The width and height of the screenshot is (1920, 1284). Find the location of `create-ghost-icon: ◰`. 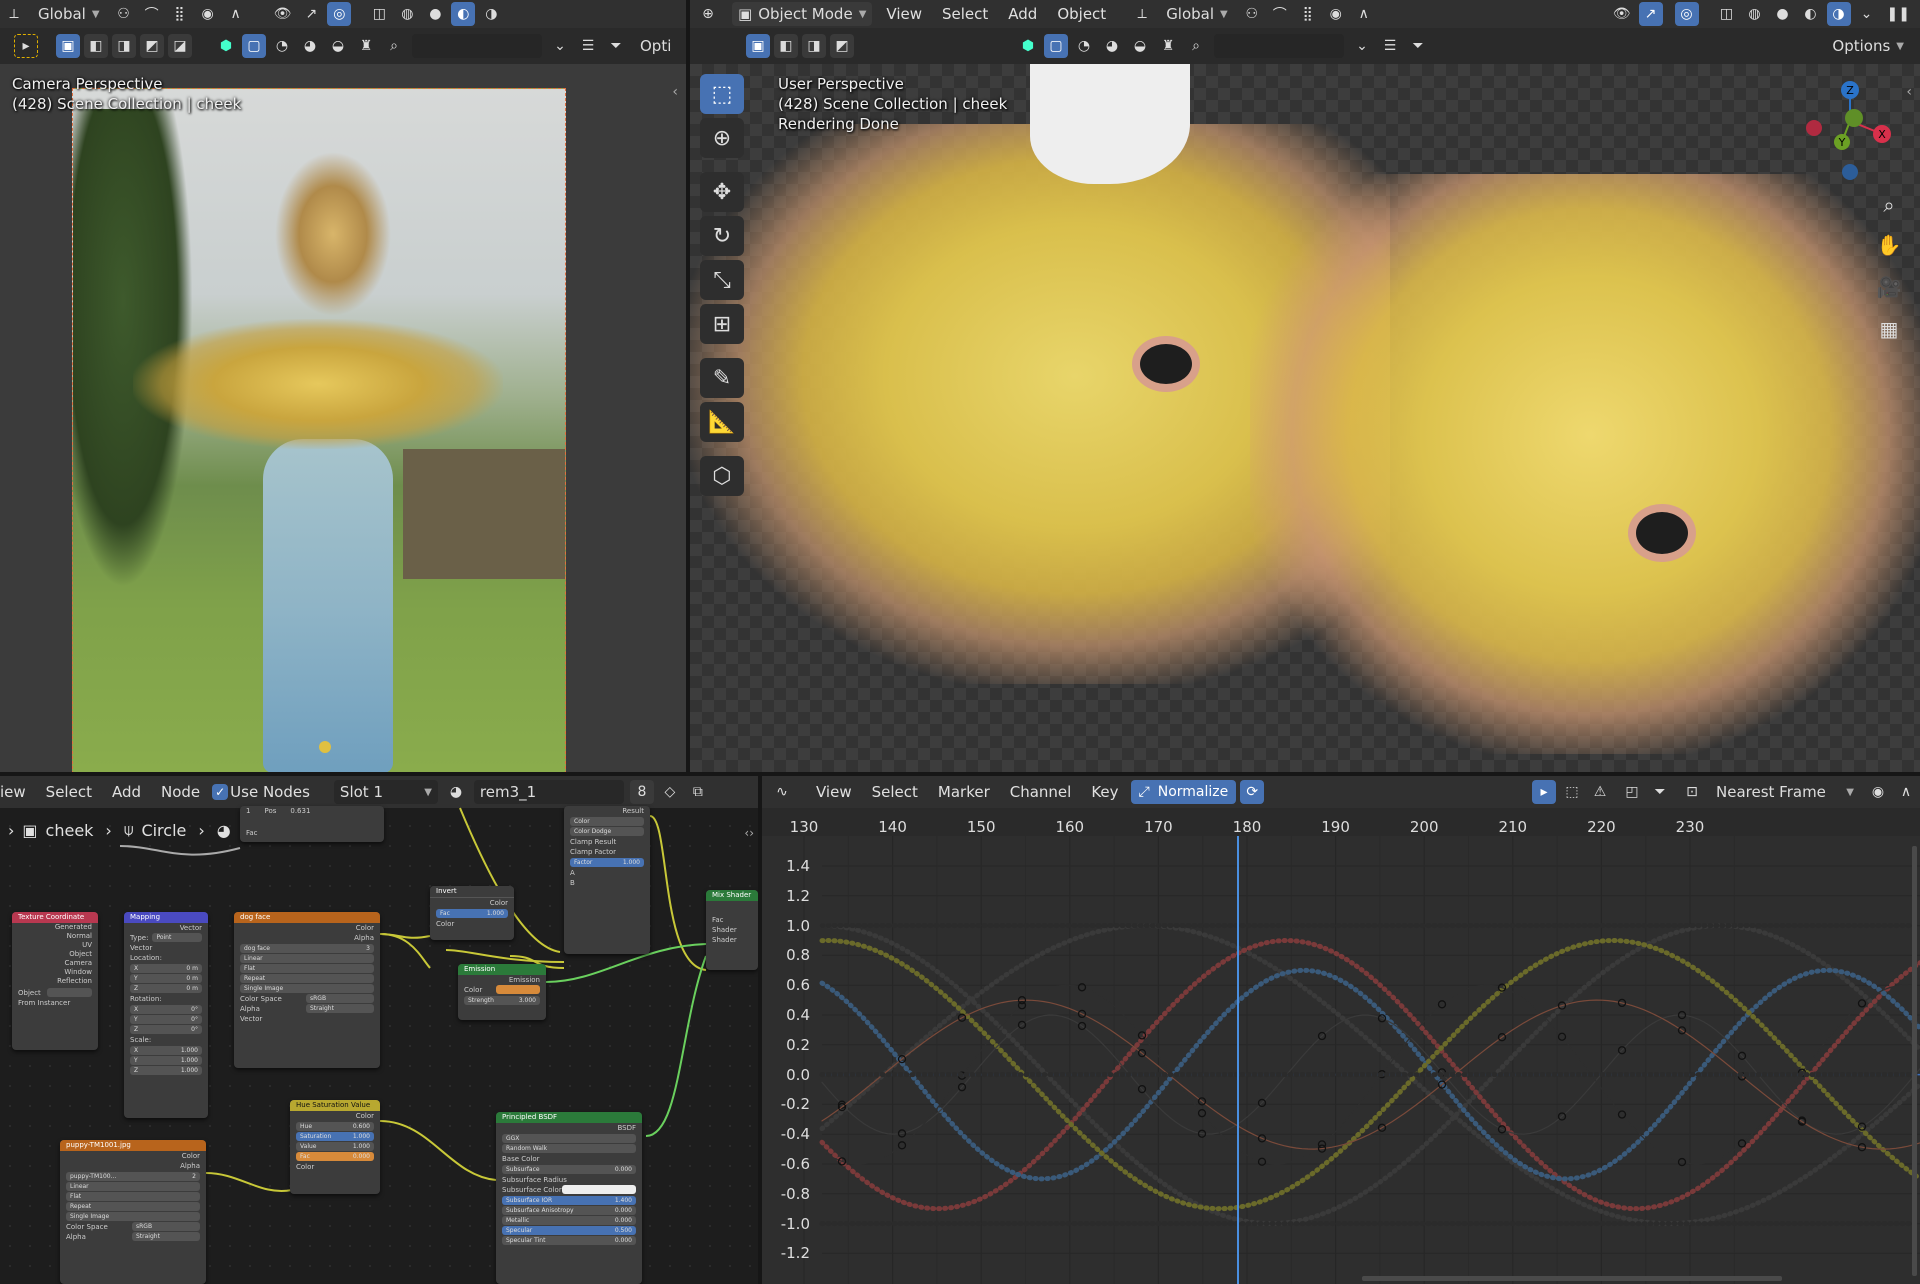

create-ghost-icon: ◰ is located at coordinates (1632, 792).